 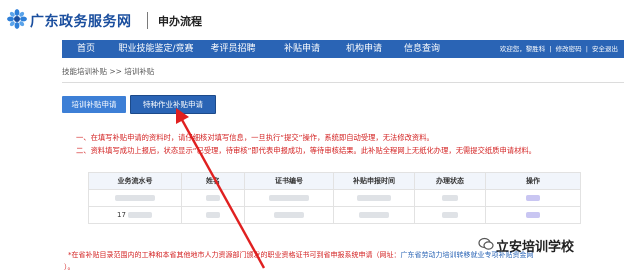 What do you see at coordinates (364, 49) in the screenshot?
I see `nav-institution-apply: 机构申请` at bounding box center [364, 49].